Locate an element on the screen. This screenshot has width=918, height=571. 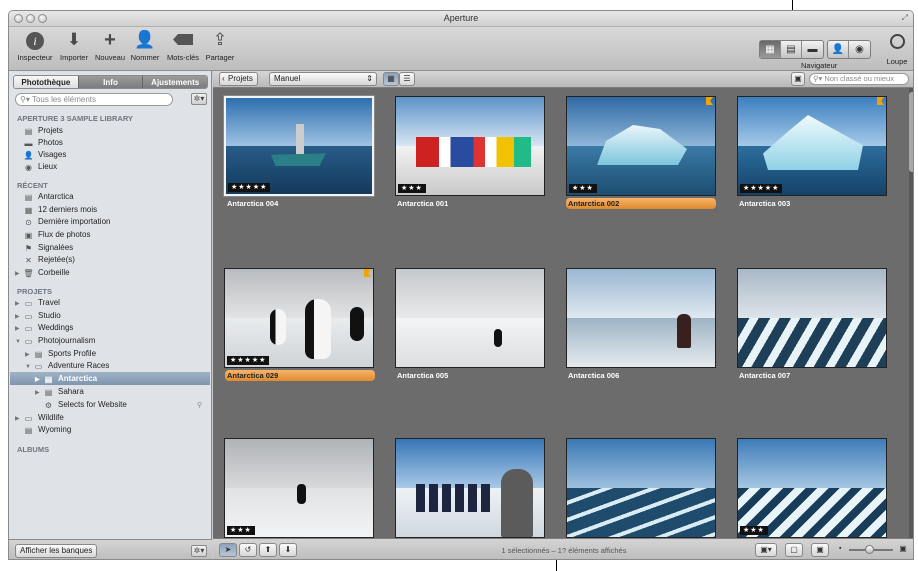
sidebar-item-recent-antarctica: ▤ Antarctica is located at coordinates (48, 197).